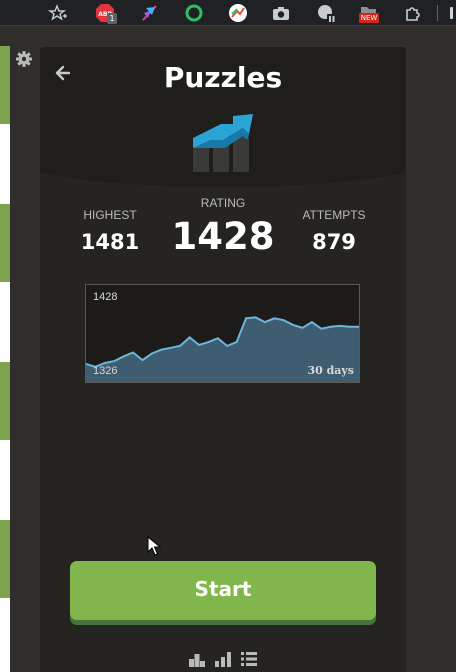 The height and width of the screenshot is (672, 456). I want to click on mouse-cursor-icon, so click(154, 546).